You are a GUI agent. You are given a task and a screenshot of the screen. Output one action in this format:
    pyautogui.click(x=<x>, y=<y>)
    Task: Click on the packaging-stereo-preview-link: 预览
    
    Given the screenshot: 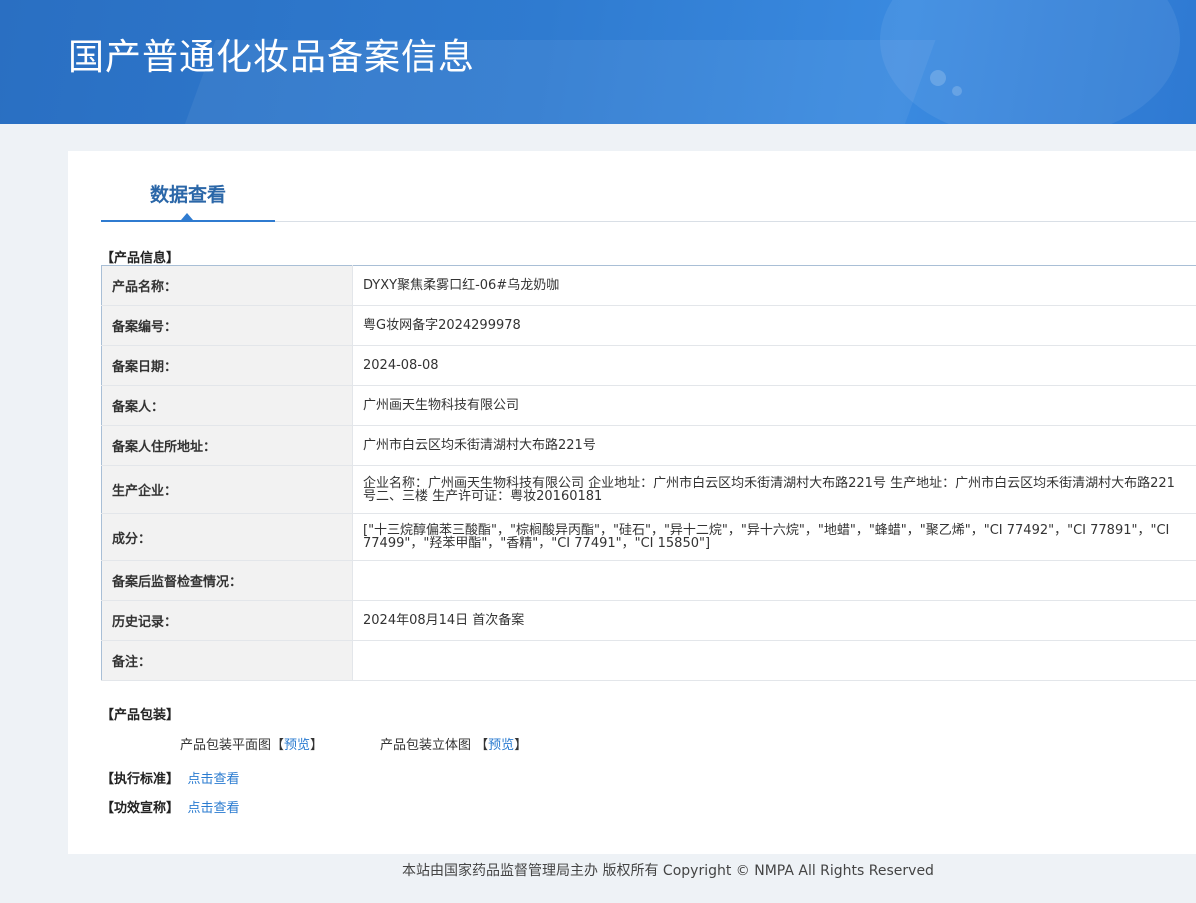 What is the action you would take?
    pyautogui.click(x=501, y=745)
    